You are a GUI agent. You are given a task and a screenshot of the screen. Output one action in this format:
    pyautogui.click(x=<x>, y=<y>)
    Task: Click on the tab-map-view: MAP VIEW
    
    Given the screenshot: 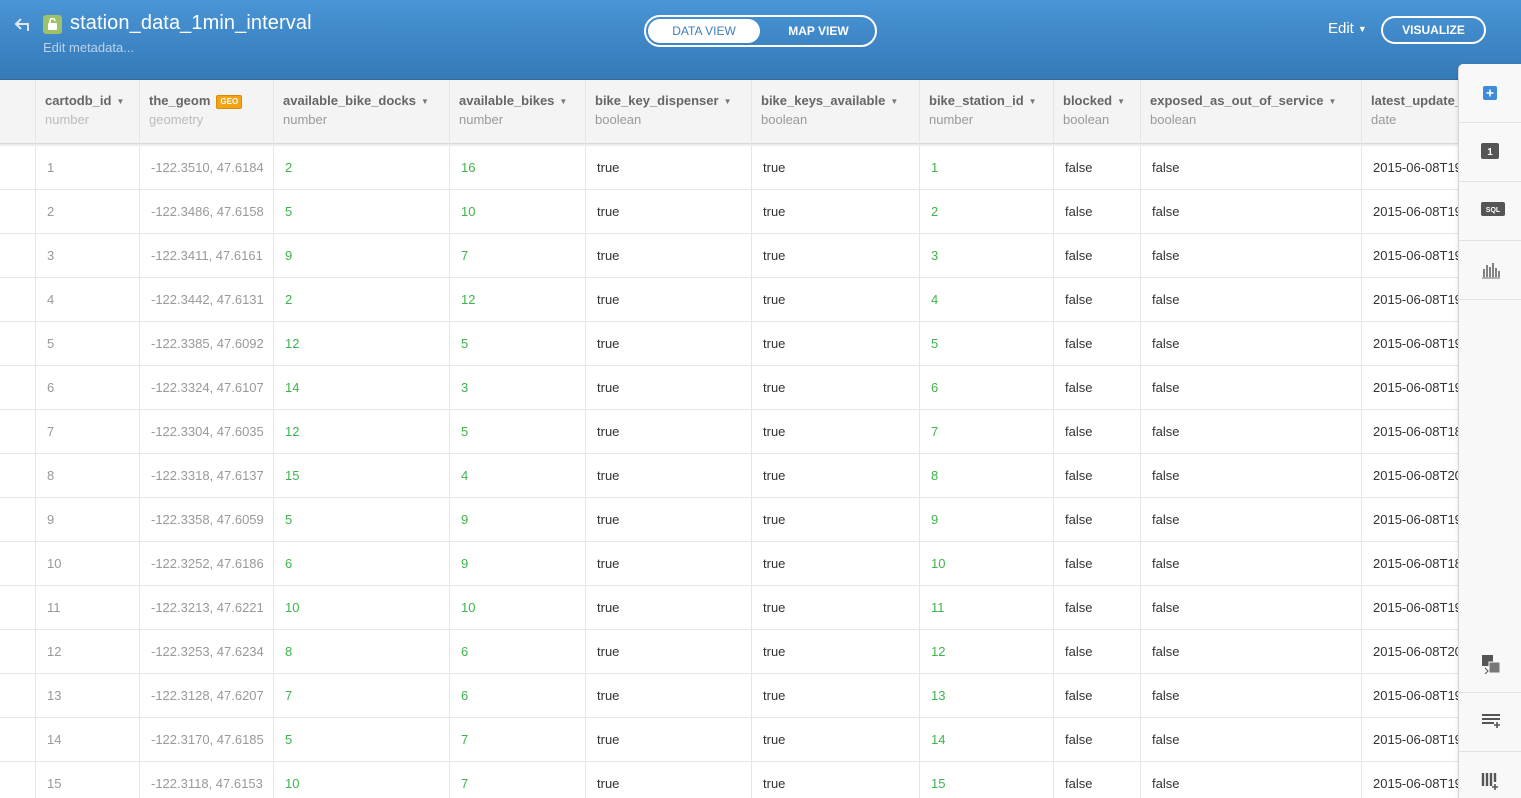 What is the action you would take?
    pyautogui.click(x=818, y=31)
    